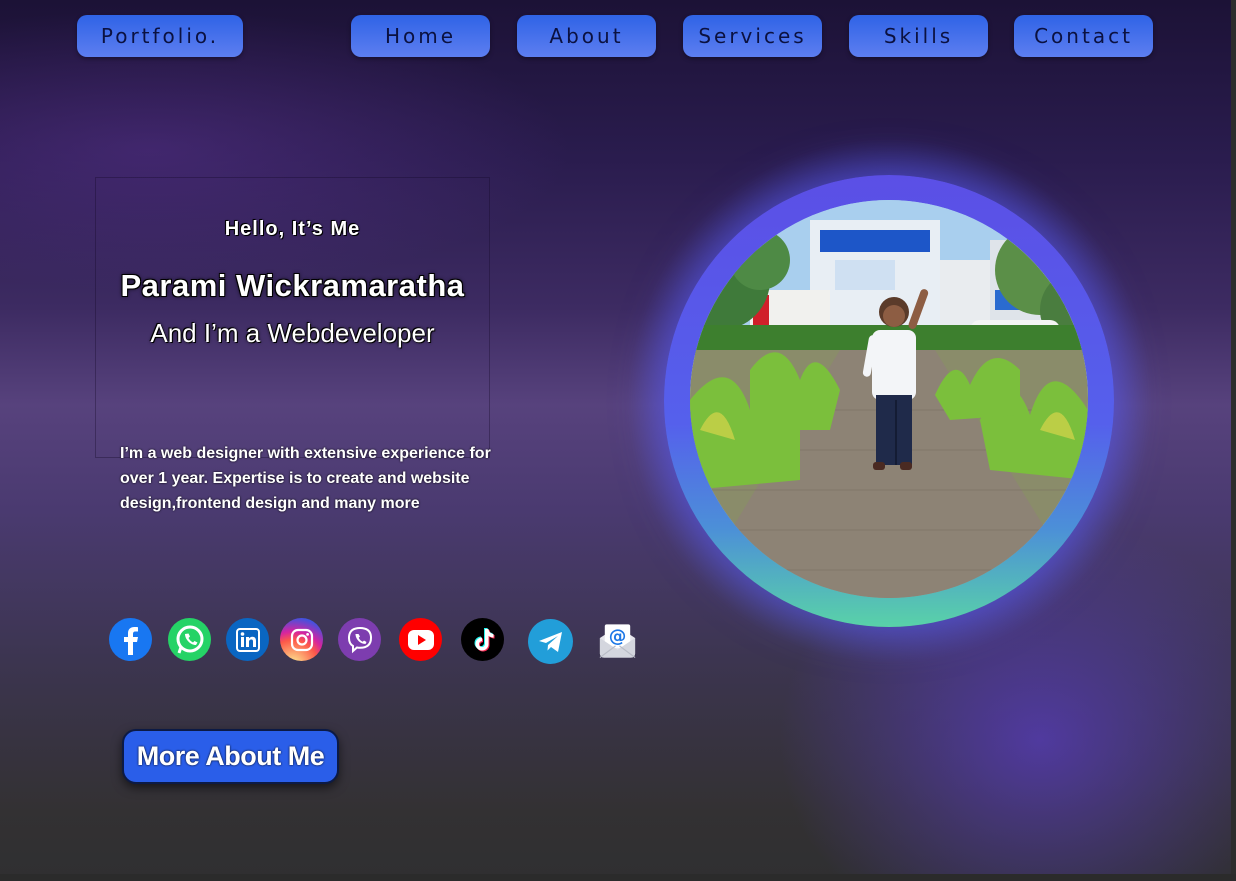 The width and height of the screenshot is (1236, 881). I want to click on nav-skills: Skills, so click(918, 36).